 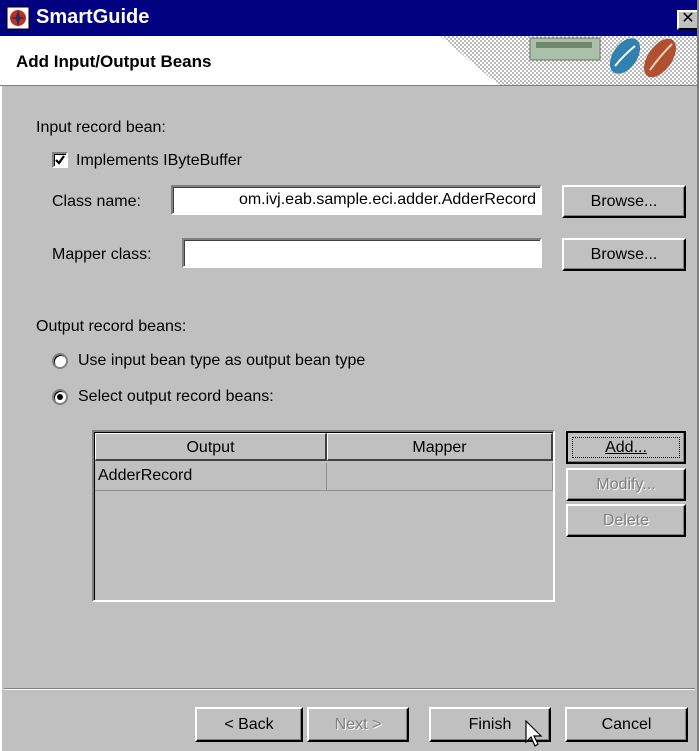 I want to click on footer-separator, so click(x=349, y=689).